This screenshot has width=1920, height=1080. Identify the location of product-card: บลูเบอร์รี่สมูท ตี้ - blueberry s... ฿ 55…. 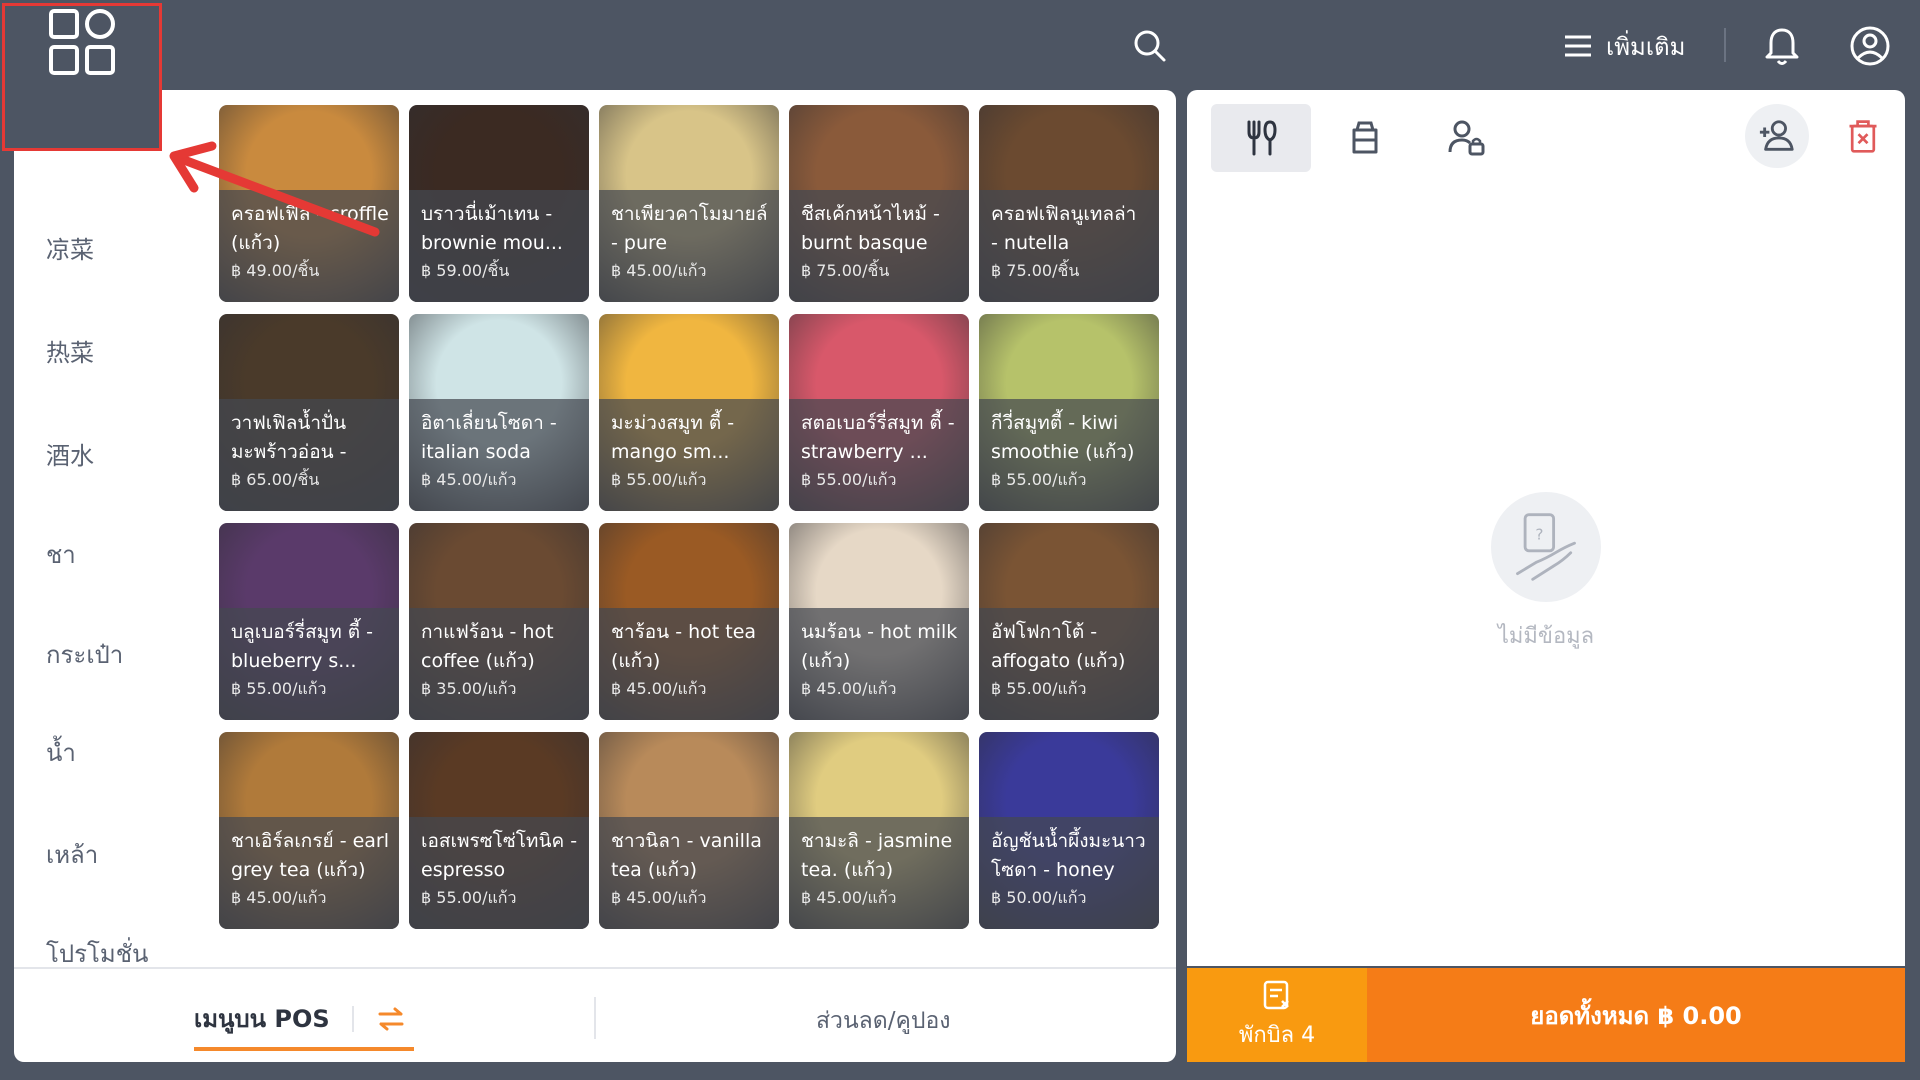
(309, 621).